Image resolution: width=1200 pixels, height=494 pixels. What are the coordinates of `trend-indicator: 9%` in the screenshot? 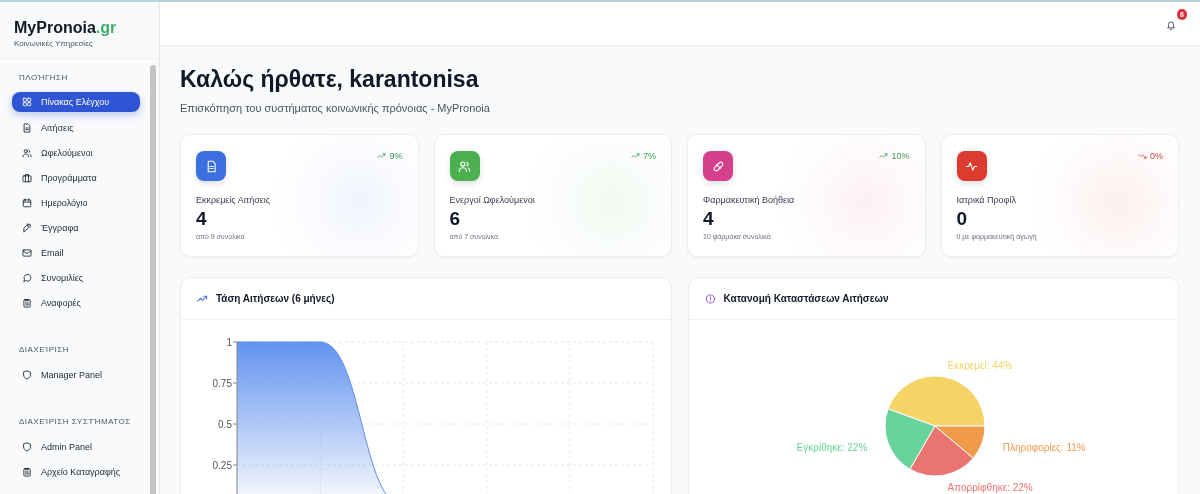 It's located at (390, 156).